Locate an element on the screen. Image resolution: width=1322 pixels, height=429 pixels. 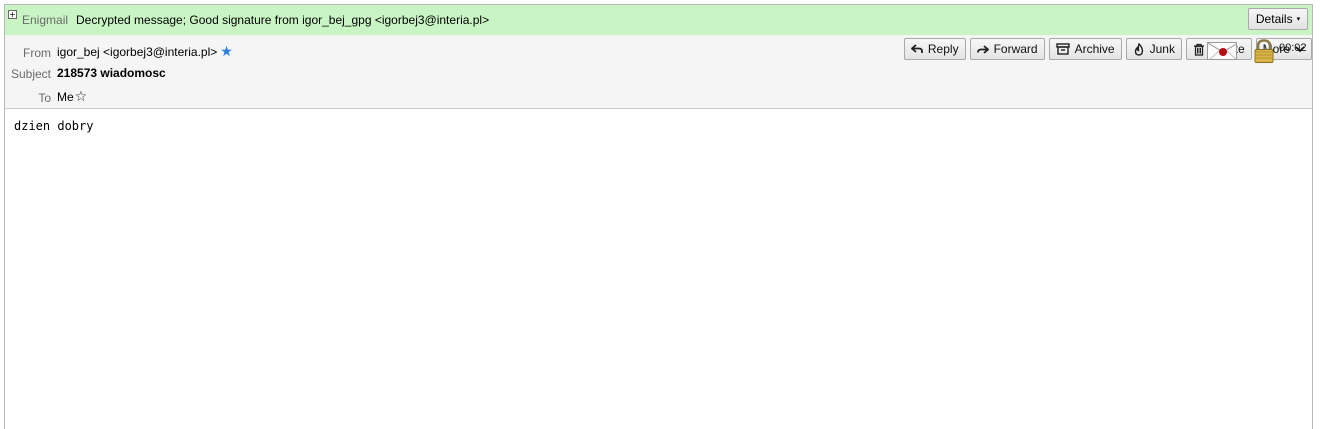
junk-label: Junk is located at coordinates (1162, 49).